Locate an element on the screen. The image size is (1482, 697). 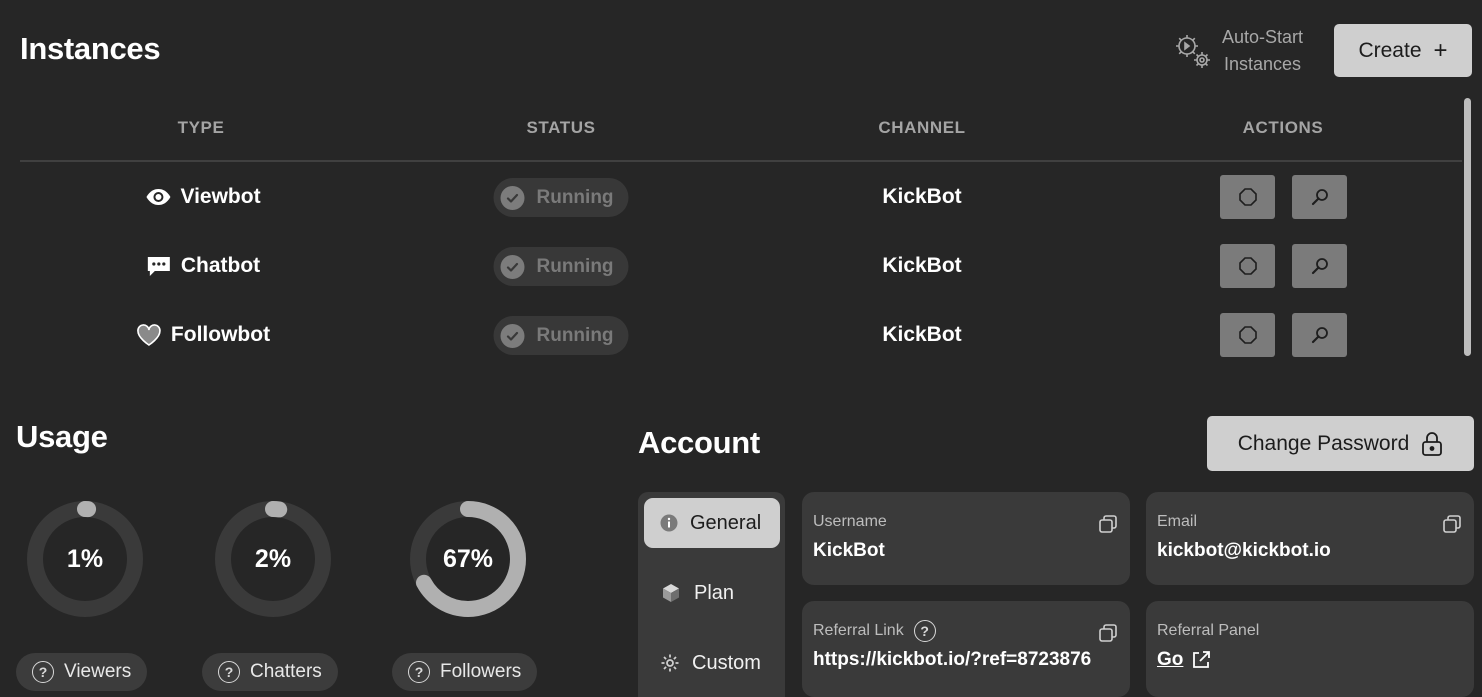
go-link-label: Go is located at coordinates (1170, 659).